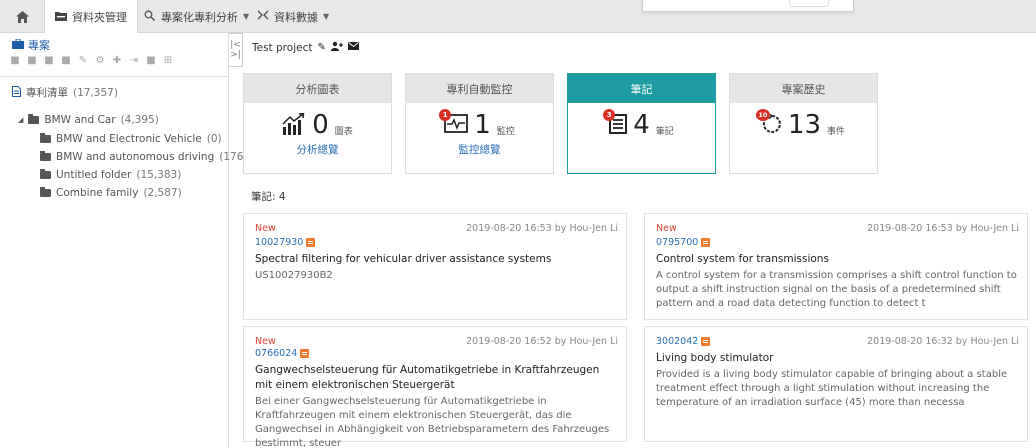 This screenshot has height=448, width=1036. Describe the element at coordinates (748, 6) in the screenshot. I see `dropdown-popup` at that location.